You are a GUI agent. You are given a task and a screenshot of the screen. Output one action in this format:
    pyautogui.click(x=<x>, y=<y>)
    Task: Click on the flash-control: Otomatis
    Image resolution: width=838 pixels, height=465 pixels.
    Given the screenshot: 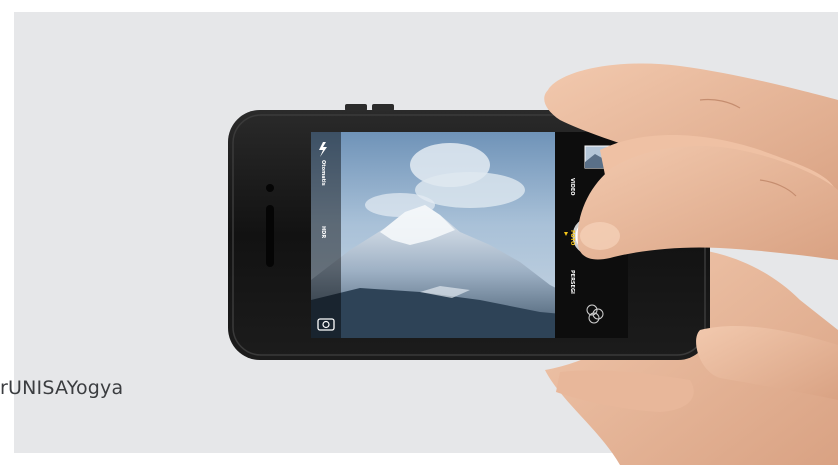 What is the action you would take?
    pyautogui.click(x=323, y=164)
    